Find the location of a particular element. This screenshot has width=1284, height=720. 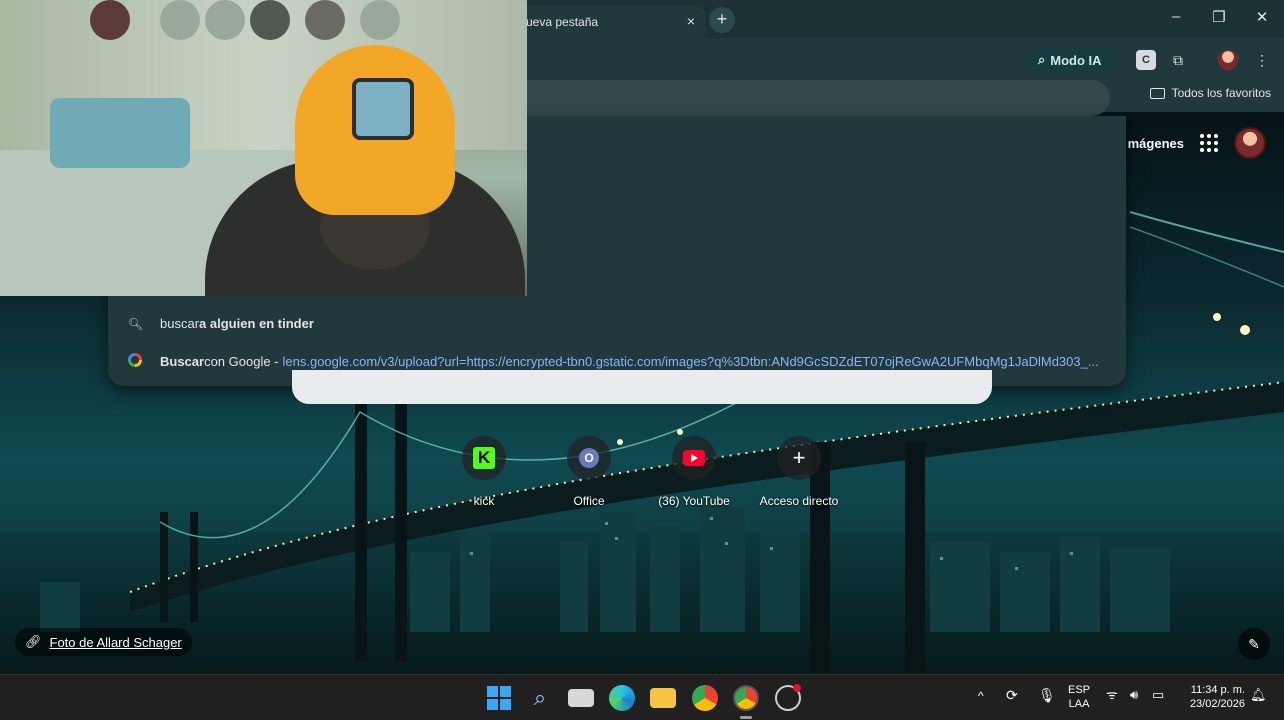

modo-ia-button: ⌕ Modo IA is located at coordinates (1070, 60).